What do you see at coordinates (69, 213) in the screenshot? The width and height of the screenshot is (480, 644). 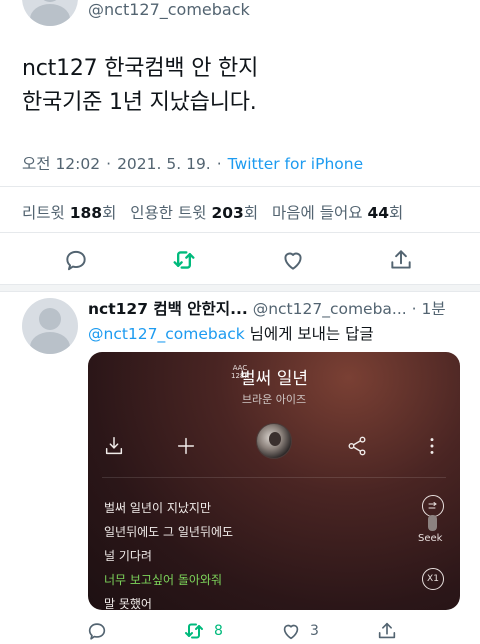 I see `retweets-stat: 리트윗 188회` at bounding box center [69, 213].